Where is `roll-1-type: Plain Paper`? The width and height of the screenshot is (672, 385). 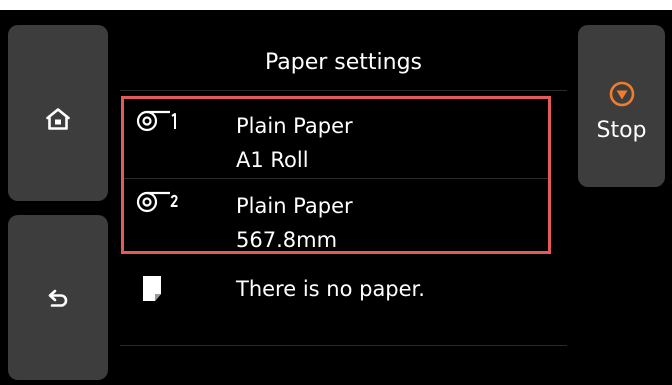 roll-1-type: Plain Paper is located at coordinates (294, 126).